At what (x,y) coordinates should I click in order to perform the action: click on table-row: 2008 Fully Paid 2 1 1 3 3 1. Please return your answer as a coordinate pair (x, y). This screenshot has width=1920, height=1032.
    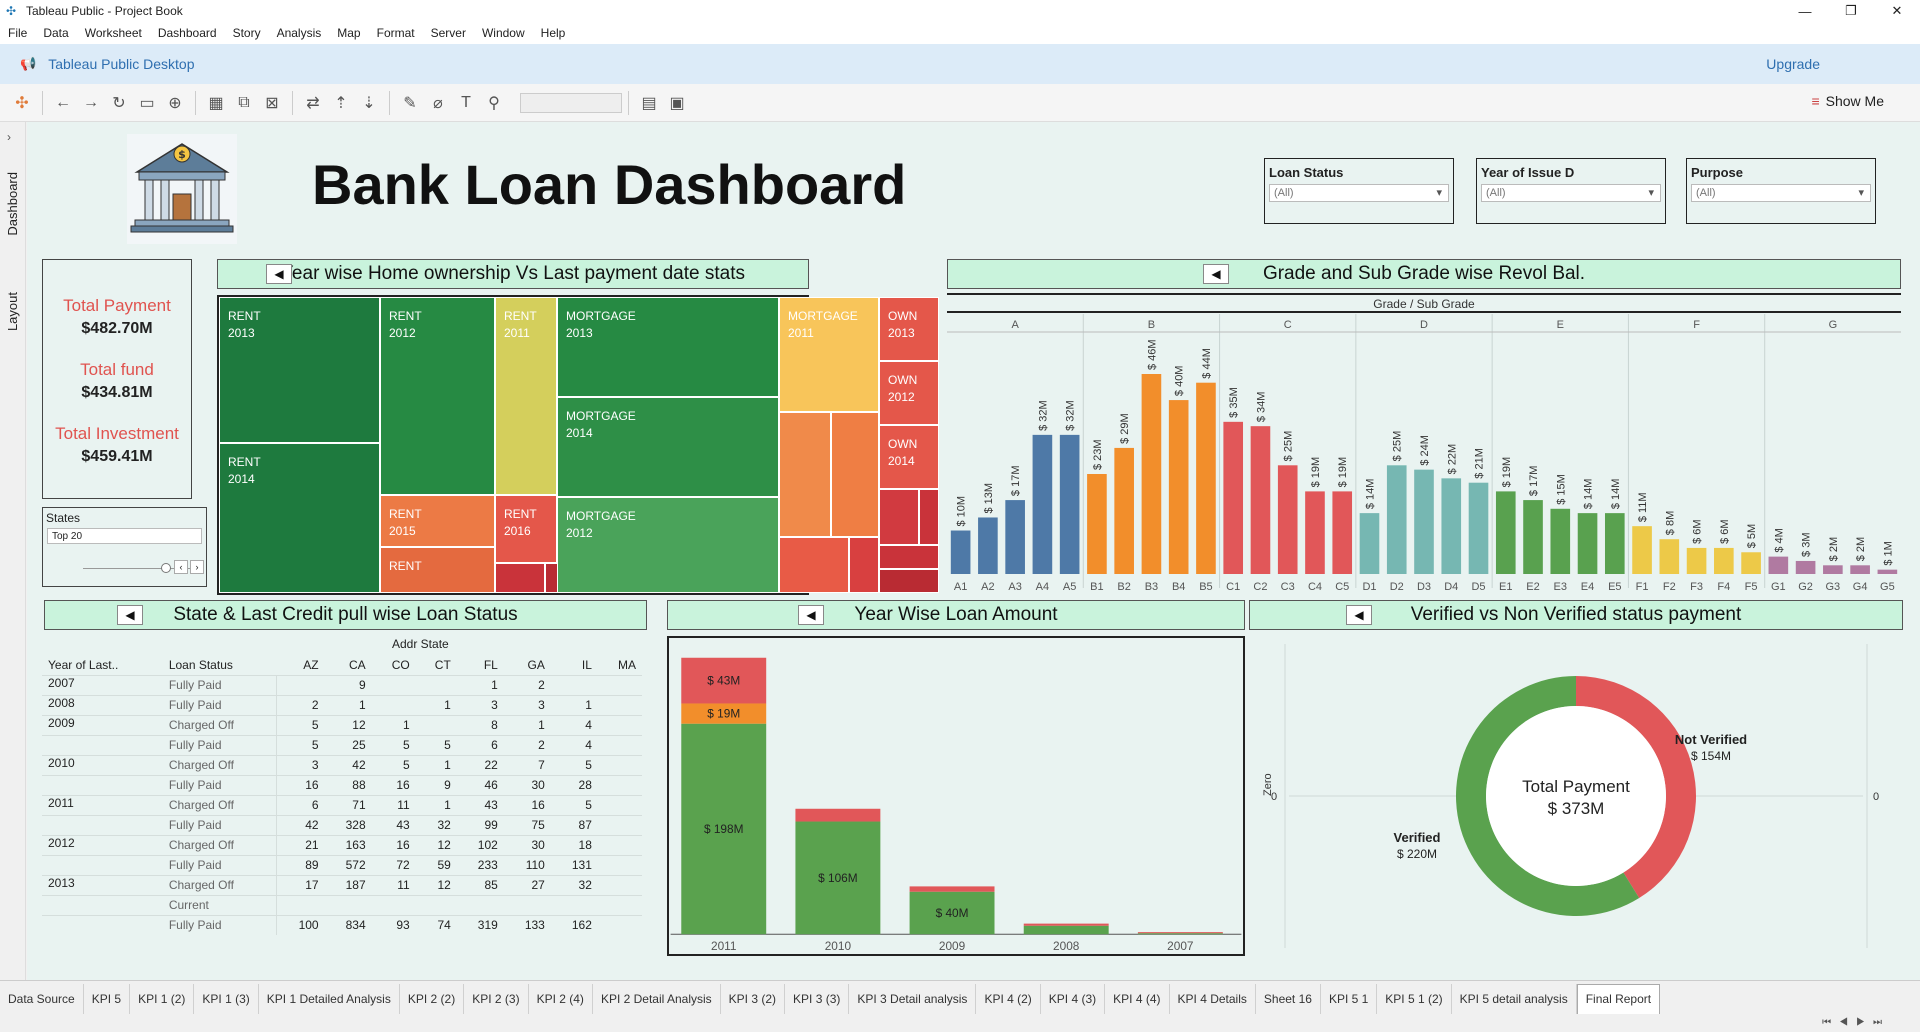
    Looking at the image, I should click on (342, 704).